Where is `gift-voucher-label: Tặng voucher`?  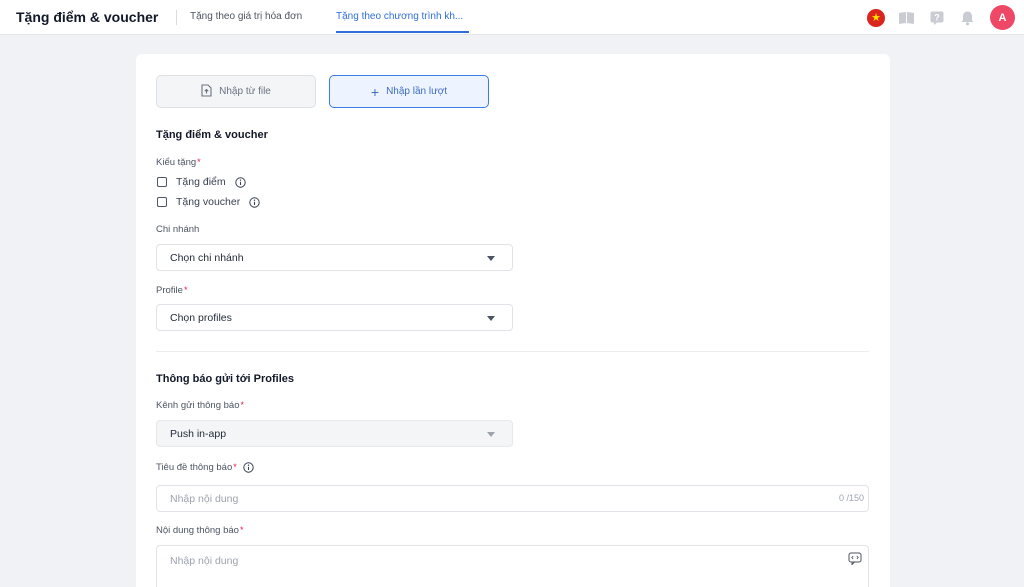 gift-voucher-label: Tặng voucher is located at coordinates (208, 202).